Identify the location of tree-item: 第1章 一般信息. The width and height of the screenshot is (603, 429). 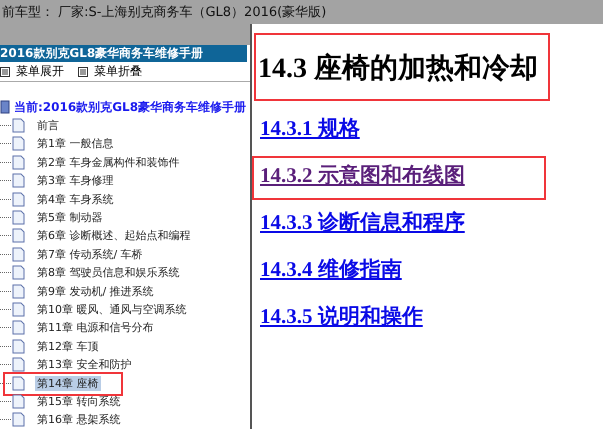
(75, 144).